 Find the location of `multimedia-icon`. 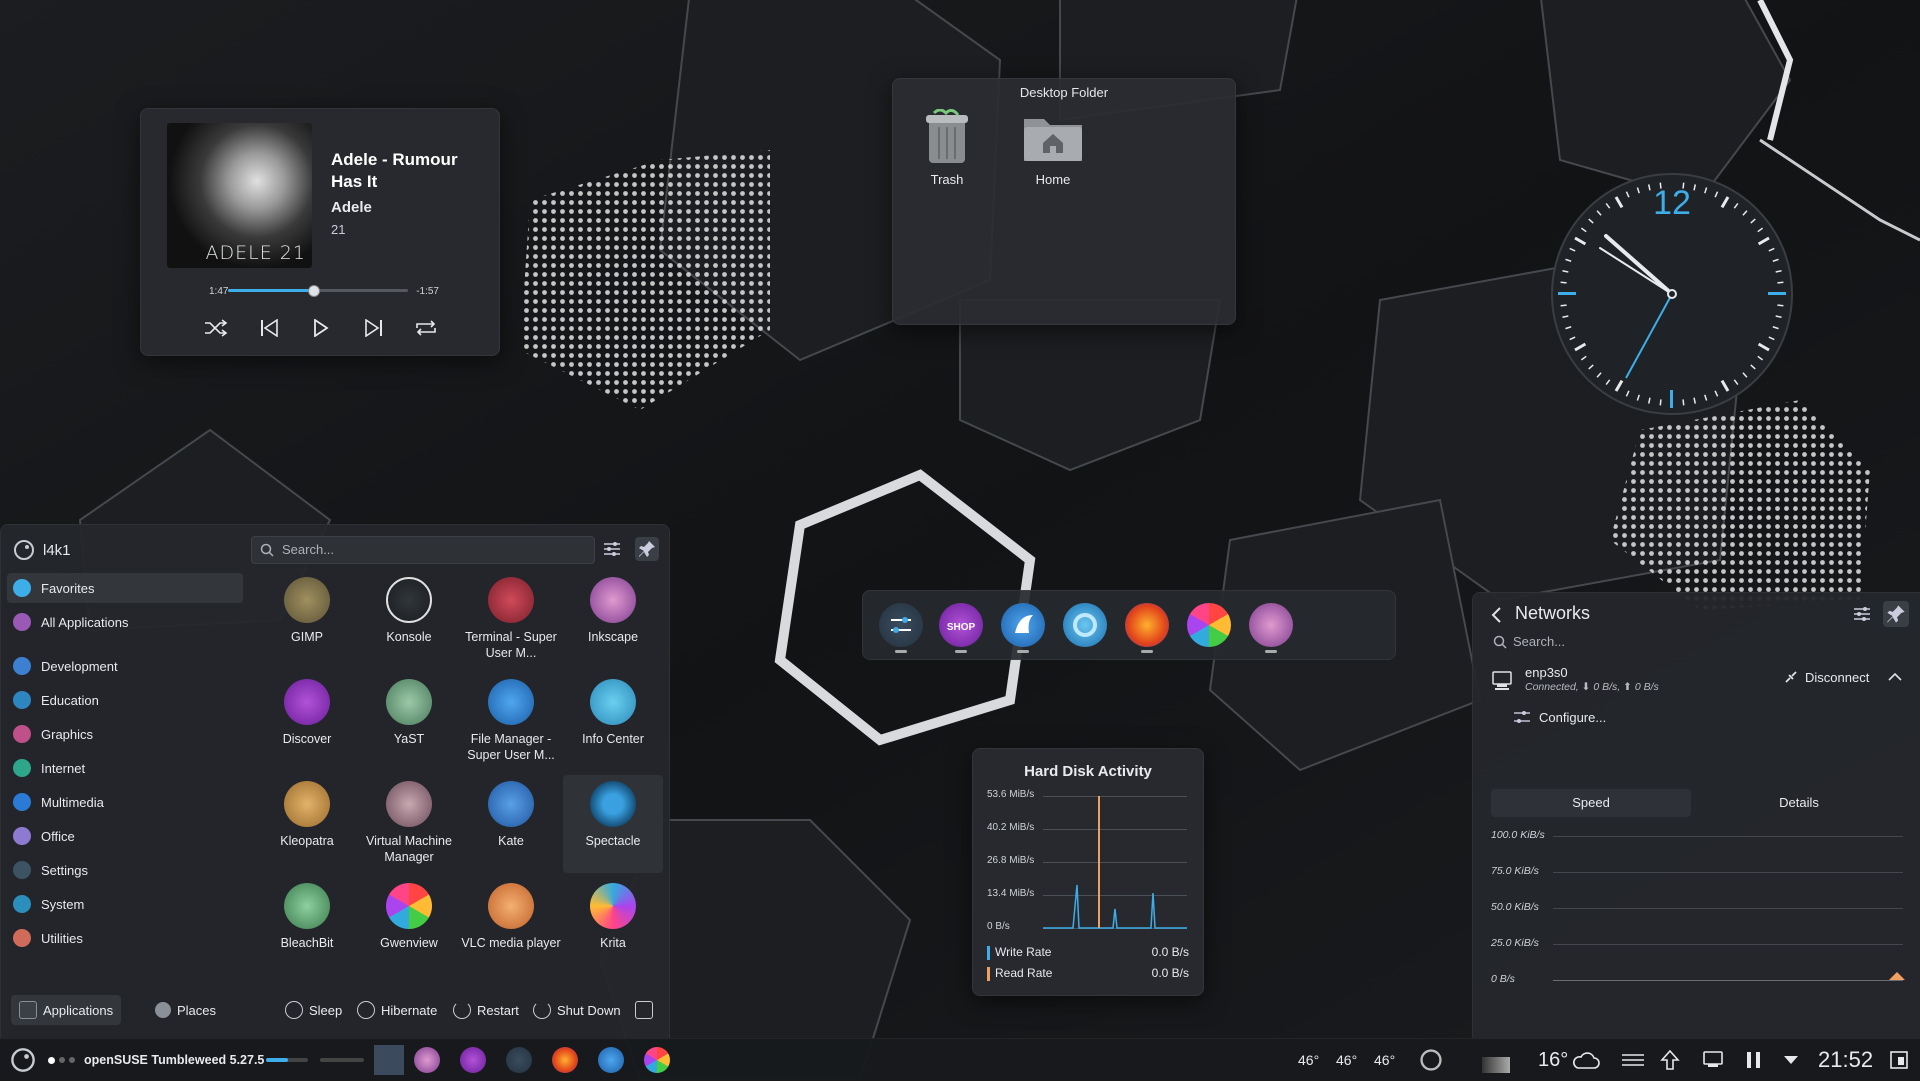

multimedia-icon is located at coordinates (22, 802).